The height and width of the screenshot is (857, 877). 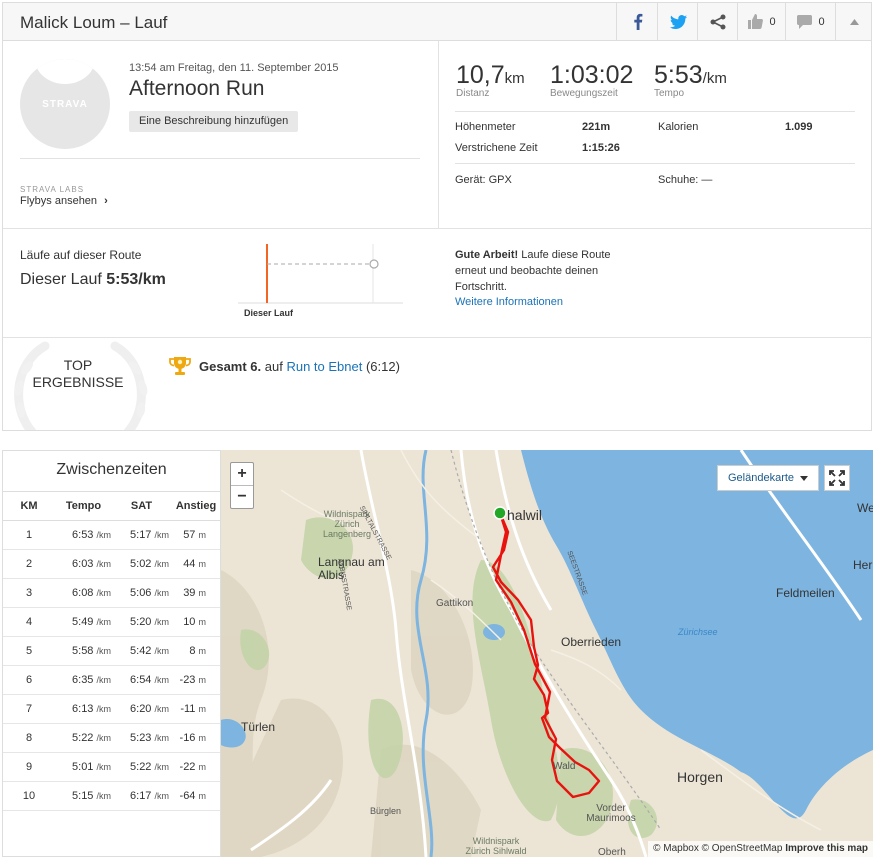 I want to click on top-result-entry: Gesamt 6. auf Run to Ebnet (6:12), so click(x=299, y=366).